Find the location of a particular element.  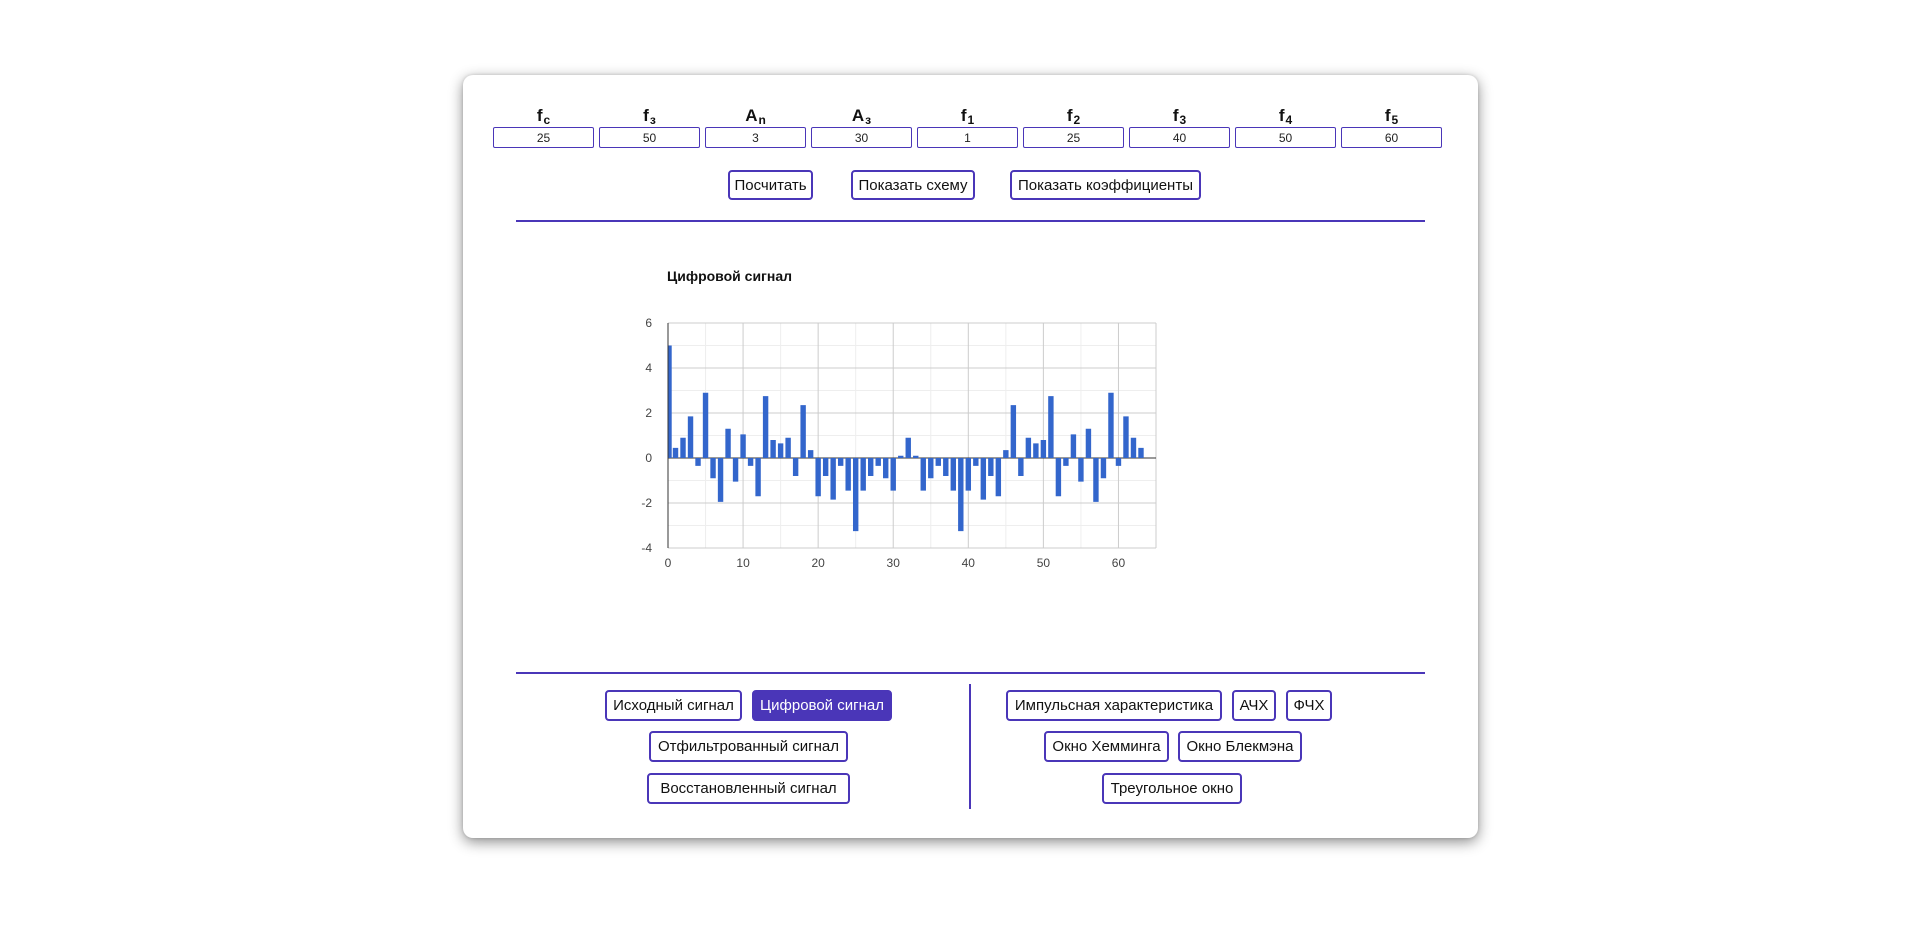

param-label: f3 is located at coordinates (1179, 116).